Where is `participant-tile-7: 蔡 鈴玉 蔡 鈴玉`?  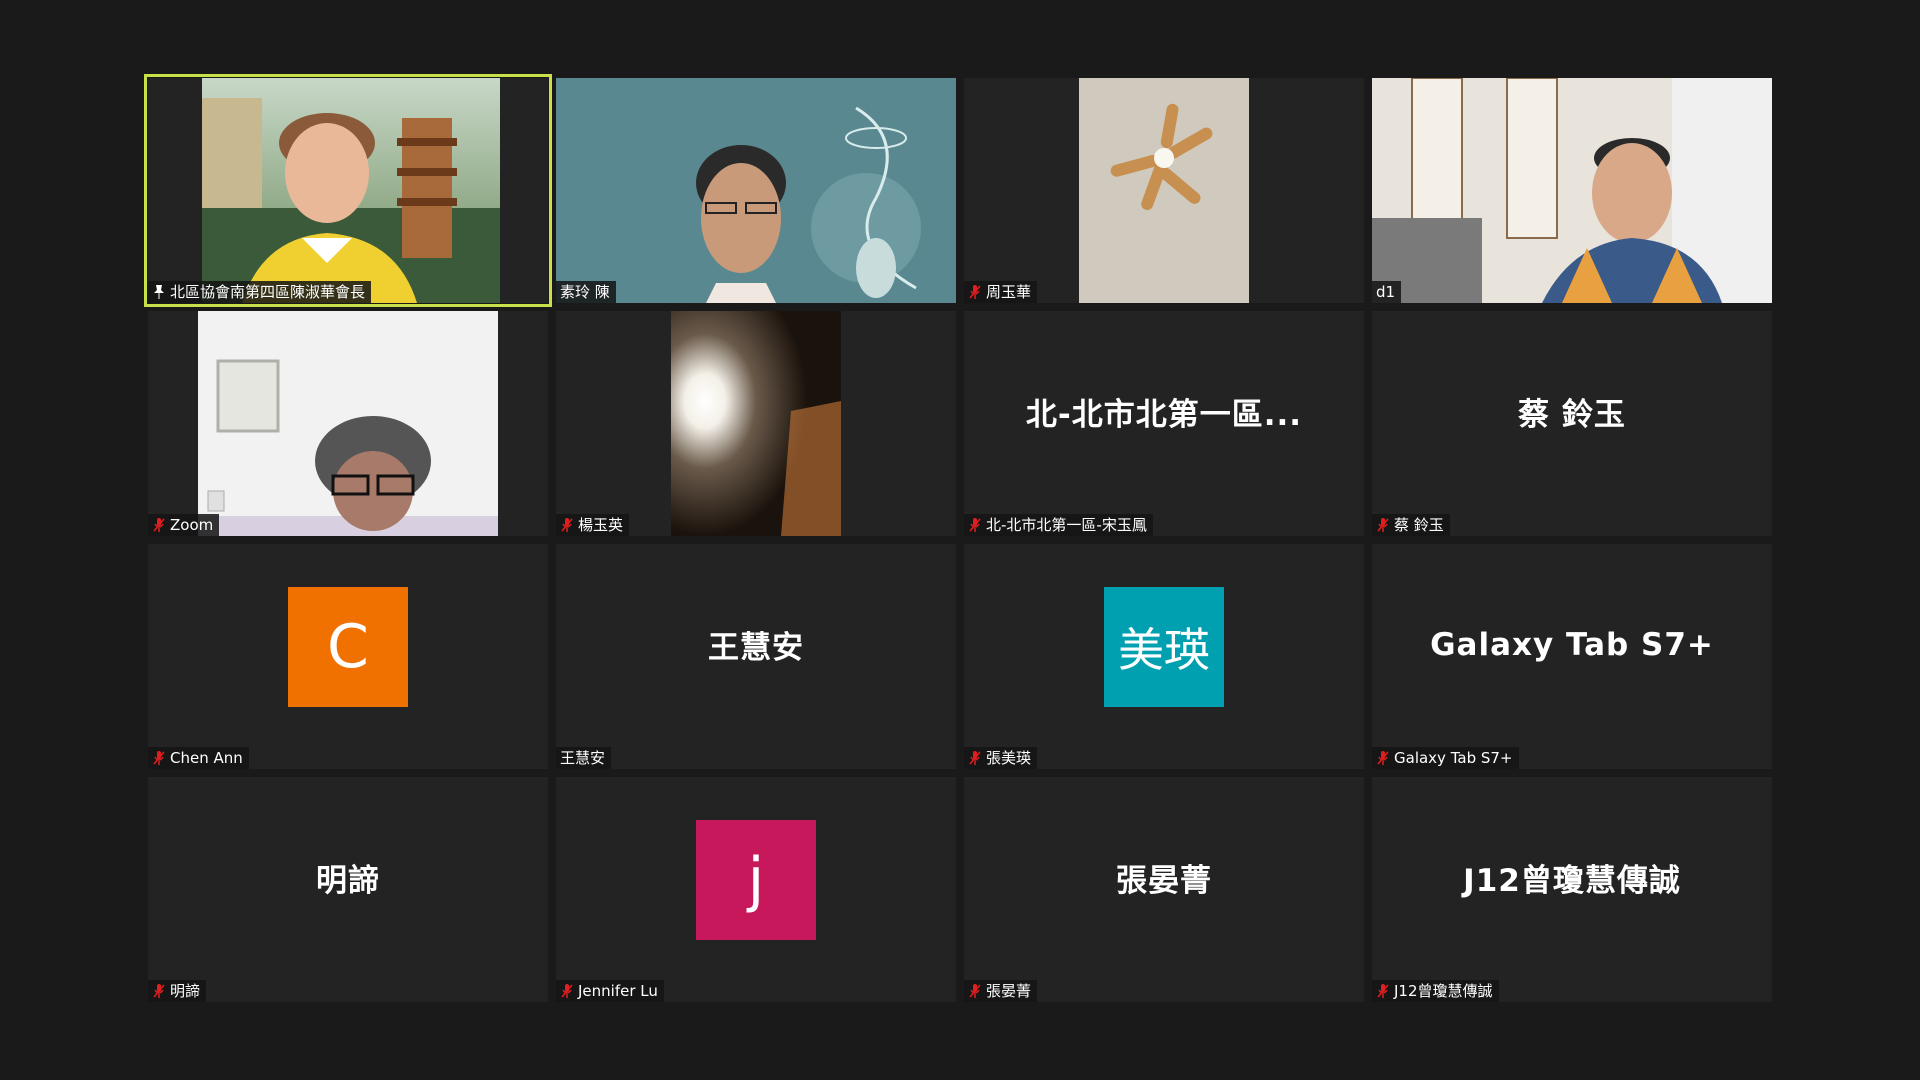 participant-tile-7: 蔡 鈴玉 蔡 鈴玉 is located at coordinates (1572, 423).